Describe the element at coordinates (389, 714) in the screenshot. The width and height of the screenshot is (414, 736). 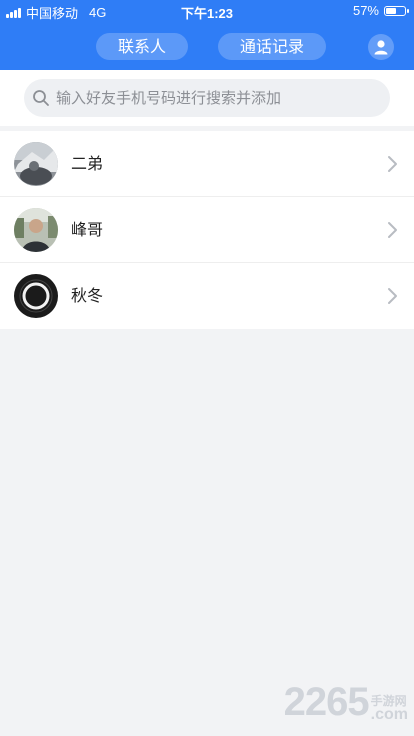
I see `watermark-bottom: .com` at that location.